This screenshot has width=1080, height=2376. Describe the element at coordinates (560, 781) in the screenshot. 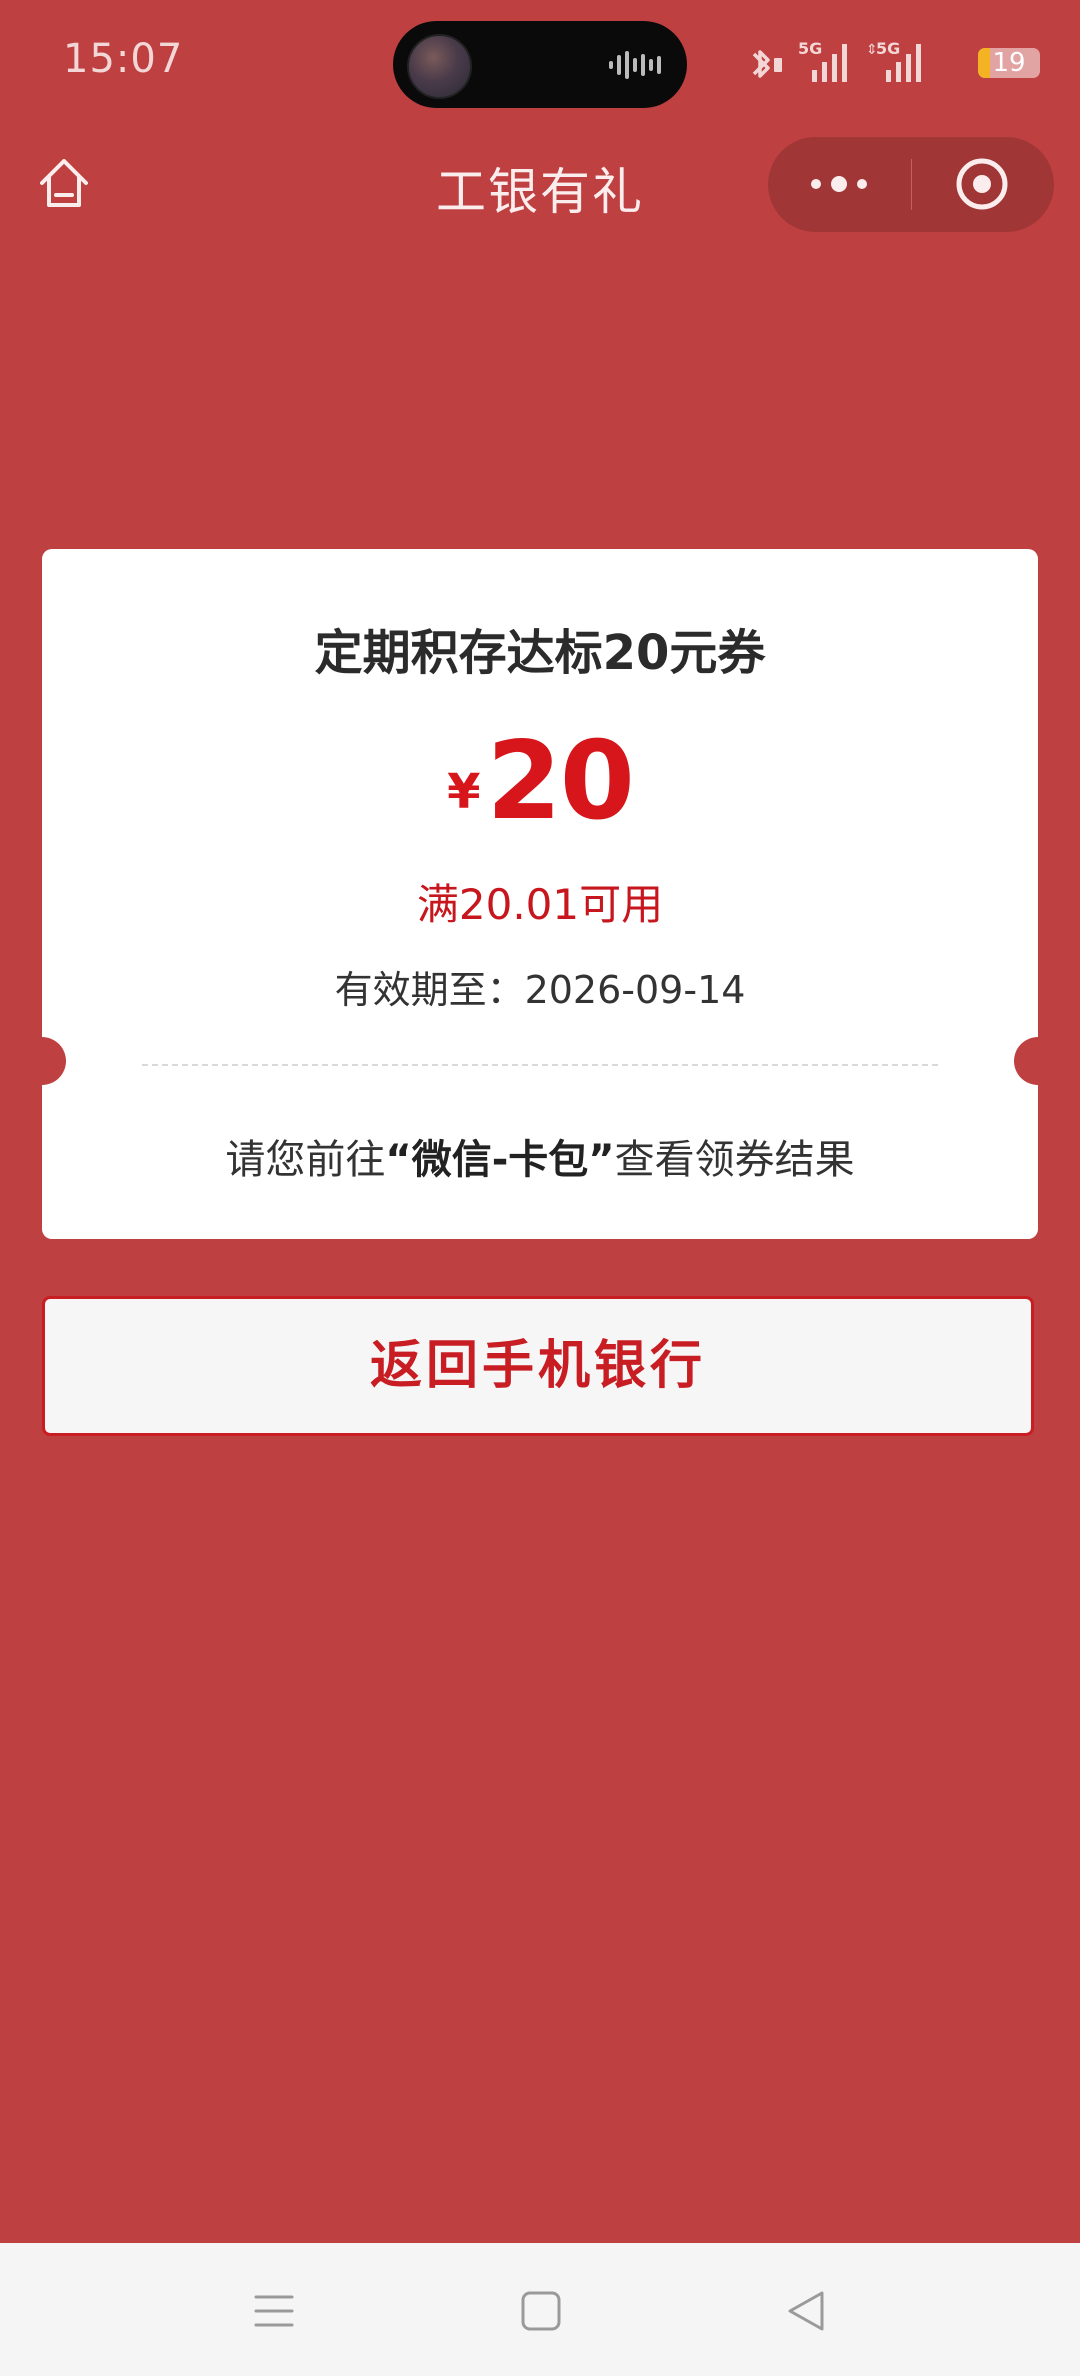

I see `coupon-amount: 20` at that location.